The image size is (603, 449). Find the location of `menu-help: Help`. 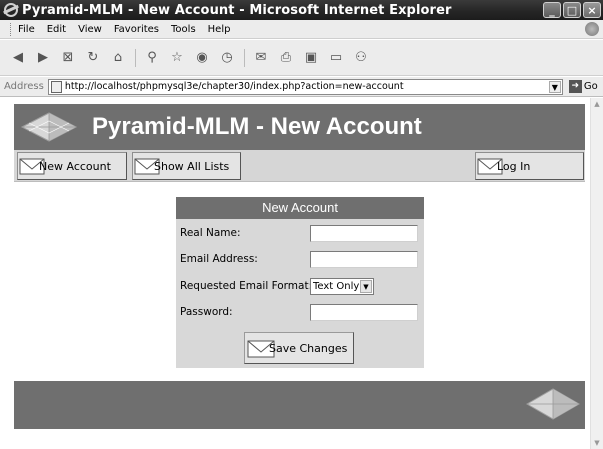

menu-help: Help is located at coordinates (219, 29).